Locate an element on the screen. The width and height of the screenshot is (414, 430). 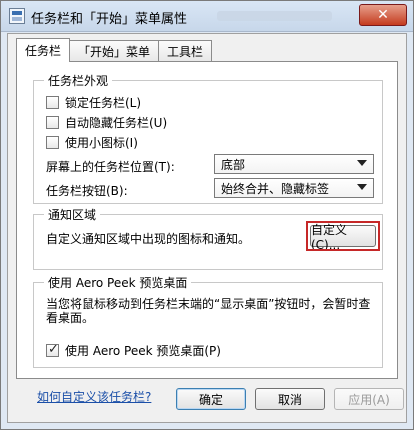
aero-peek-label: 使用 Aero Peek 预览桌面(P) is located at coordinates (143, 350).